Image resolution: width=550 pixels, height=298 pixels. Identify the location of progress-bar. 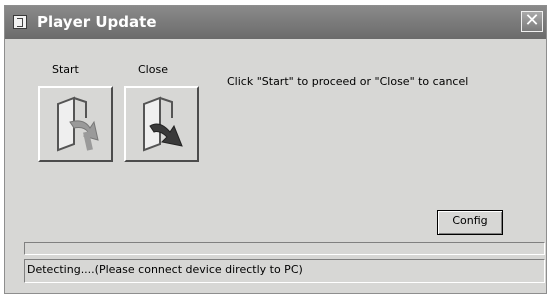
(284, 248).